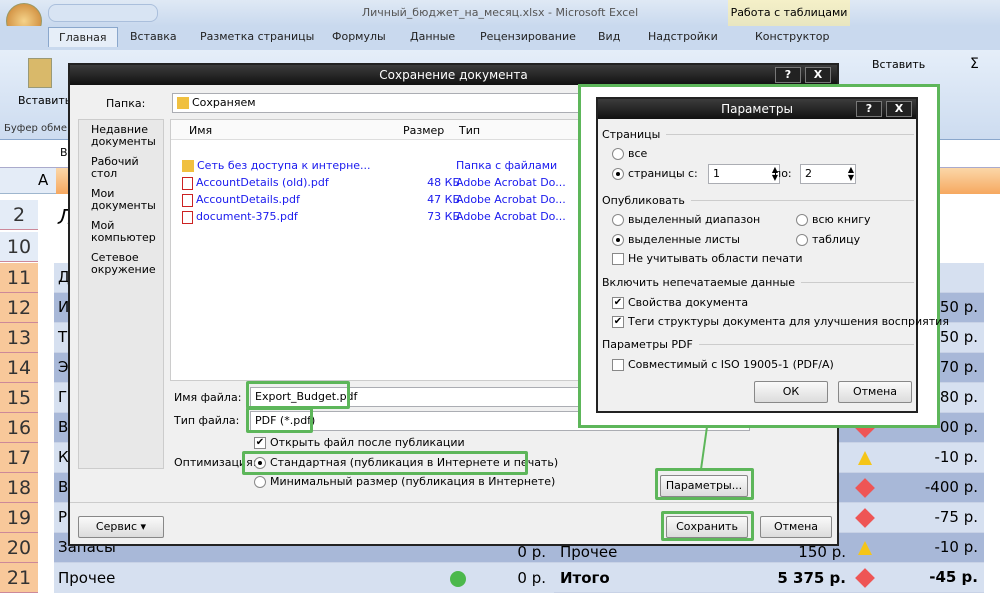  What do you see at coordinates (792, 36) in the screenshot?
I see `tab-design: Конструктор` at bounding box center [792, 36].